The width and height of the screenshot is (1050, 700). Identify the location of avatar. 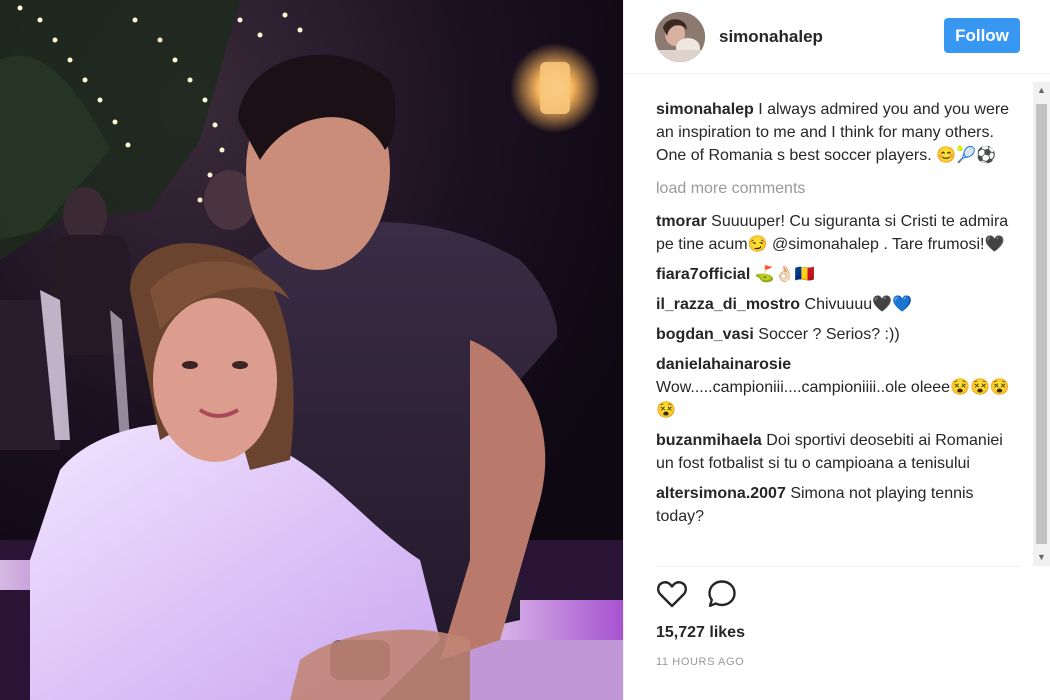
(680, 37).